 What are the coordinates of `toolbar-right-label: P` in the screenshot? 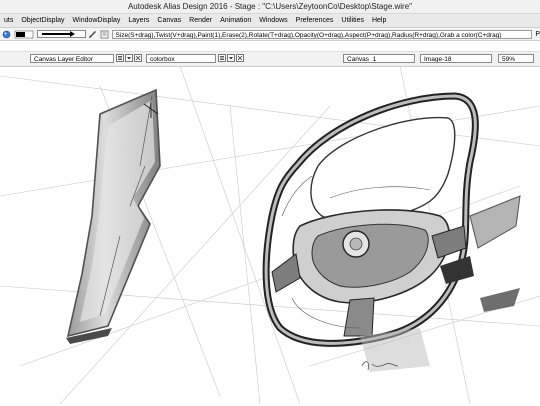 It's located at (537, 34).